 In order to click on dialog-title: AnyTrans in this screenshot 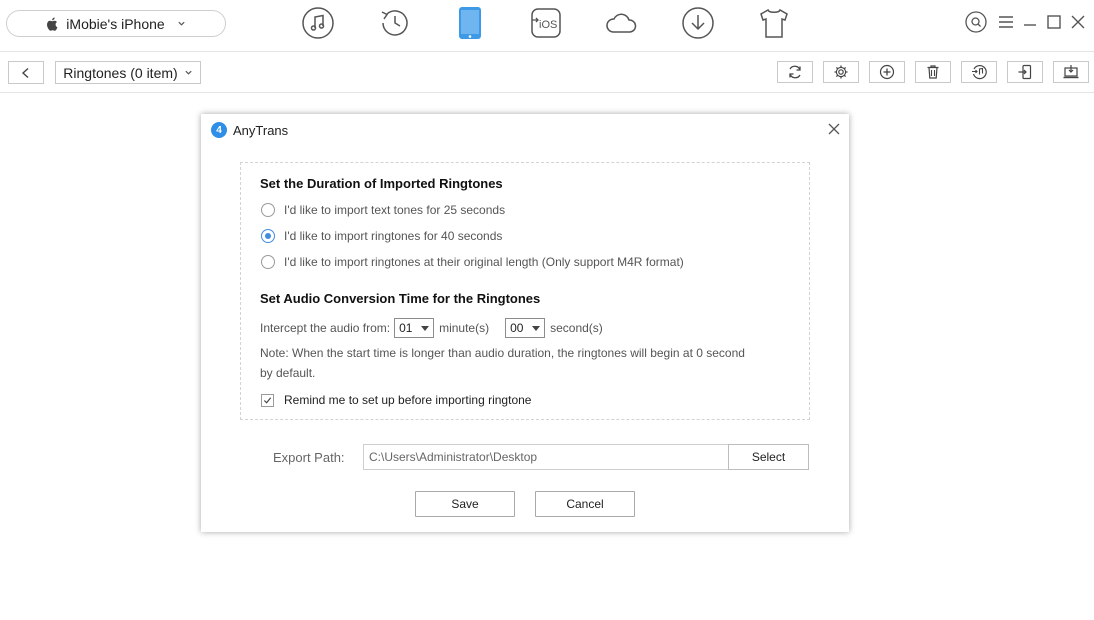, I will do `click(261, 130)`.